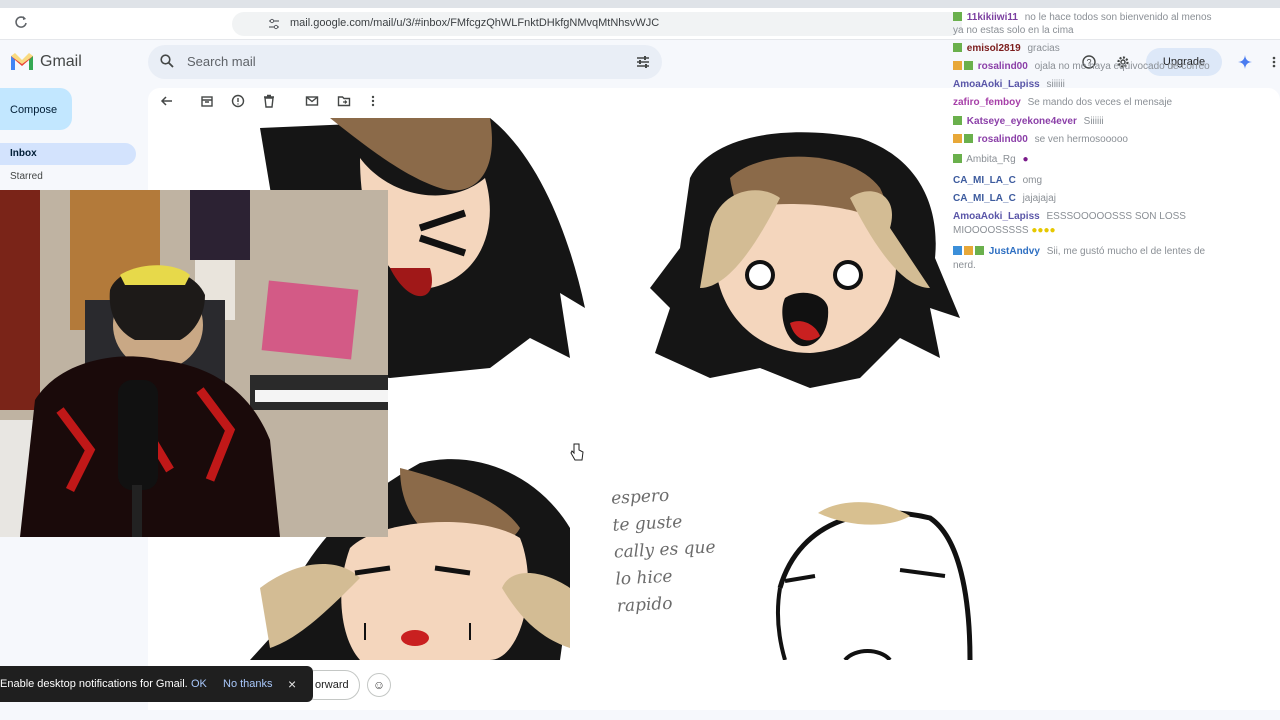  I want to click on chat-text: ESSSOOOOOSSS SON LOSS, so click(1116, 216).